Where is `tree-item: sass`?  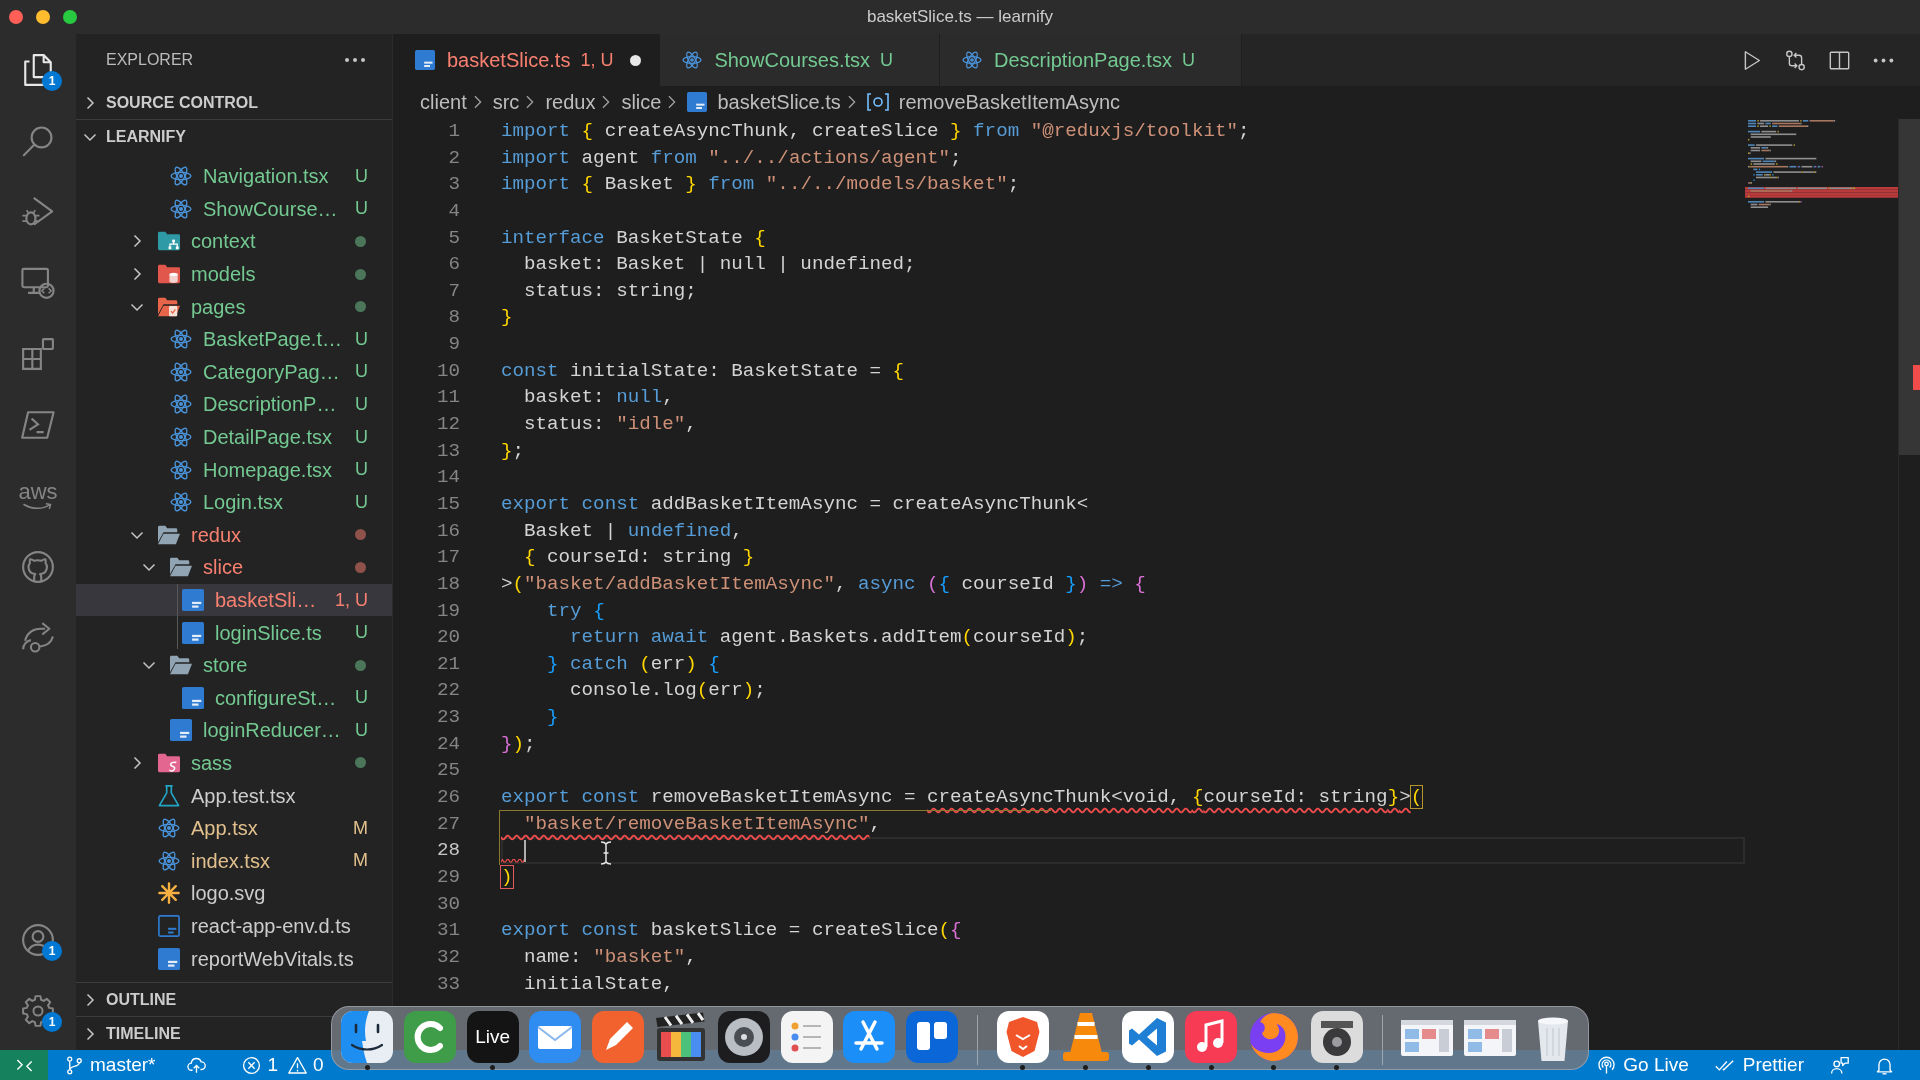
tree-item: sass is located at coordinates (234, 763).